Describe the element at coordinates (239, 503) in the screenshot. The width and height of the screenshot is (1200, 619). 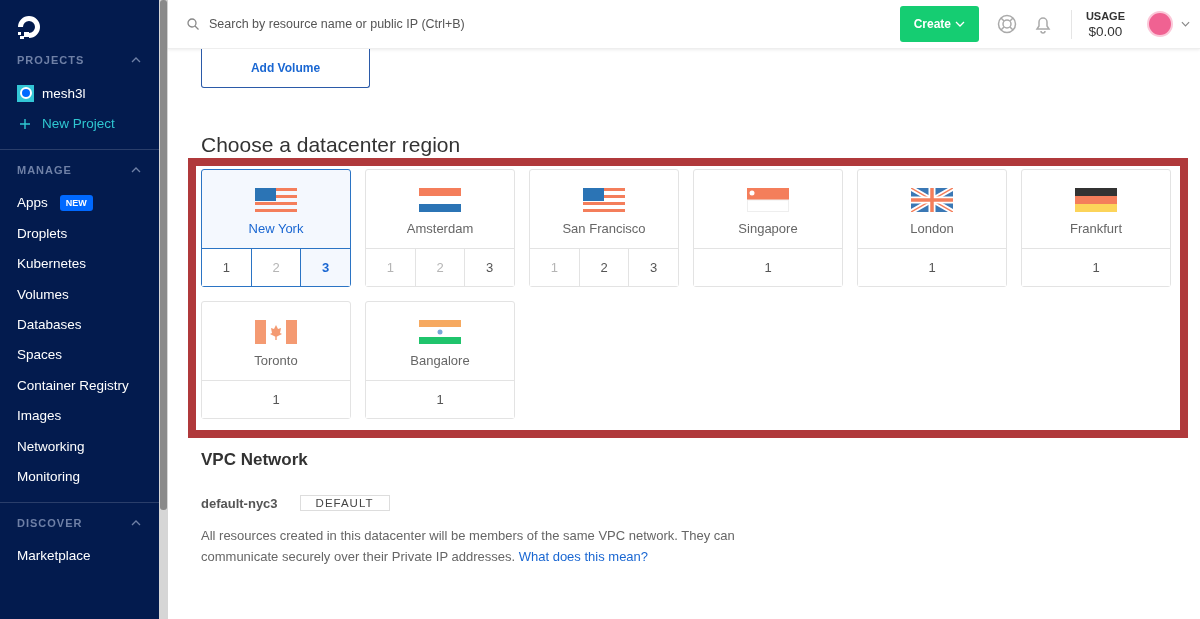
I see `vpc-name: default-nyc3` at that location.